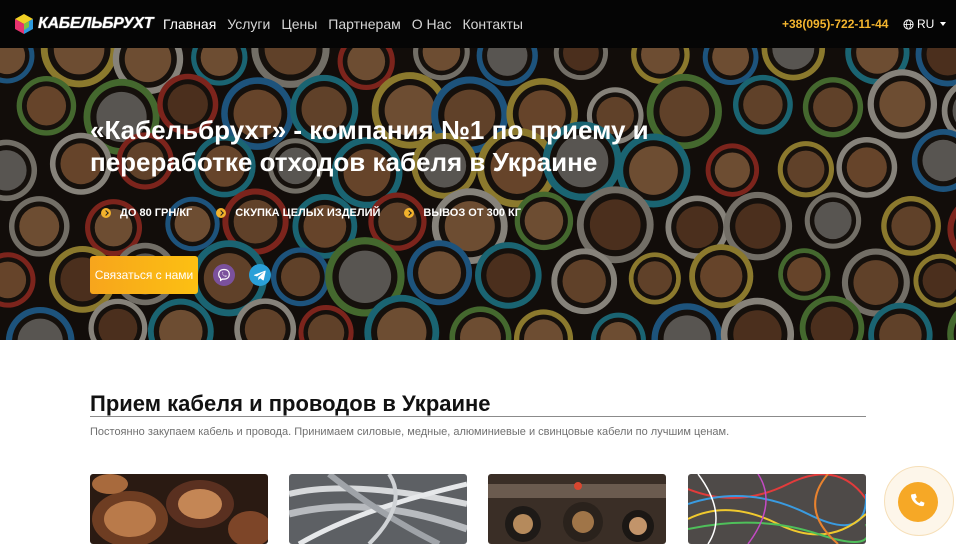 The height and width of the screenshot is (544, 956). I want to click on section-title: Прием кабеля и проводов в Украине, so click(290, 403).